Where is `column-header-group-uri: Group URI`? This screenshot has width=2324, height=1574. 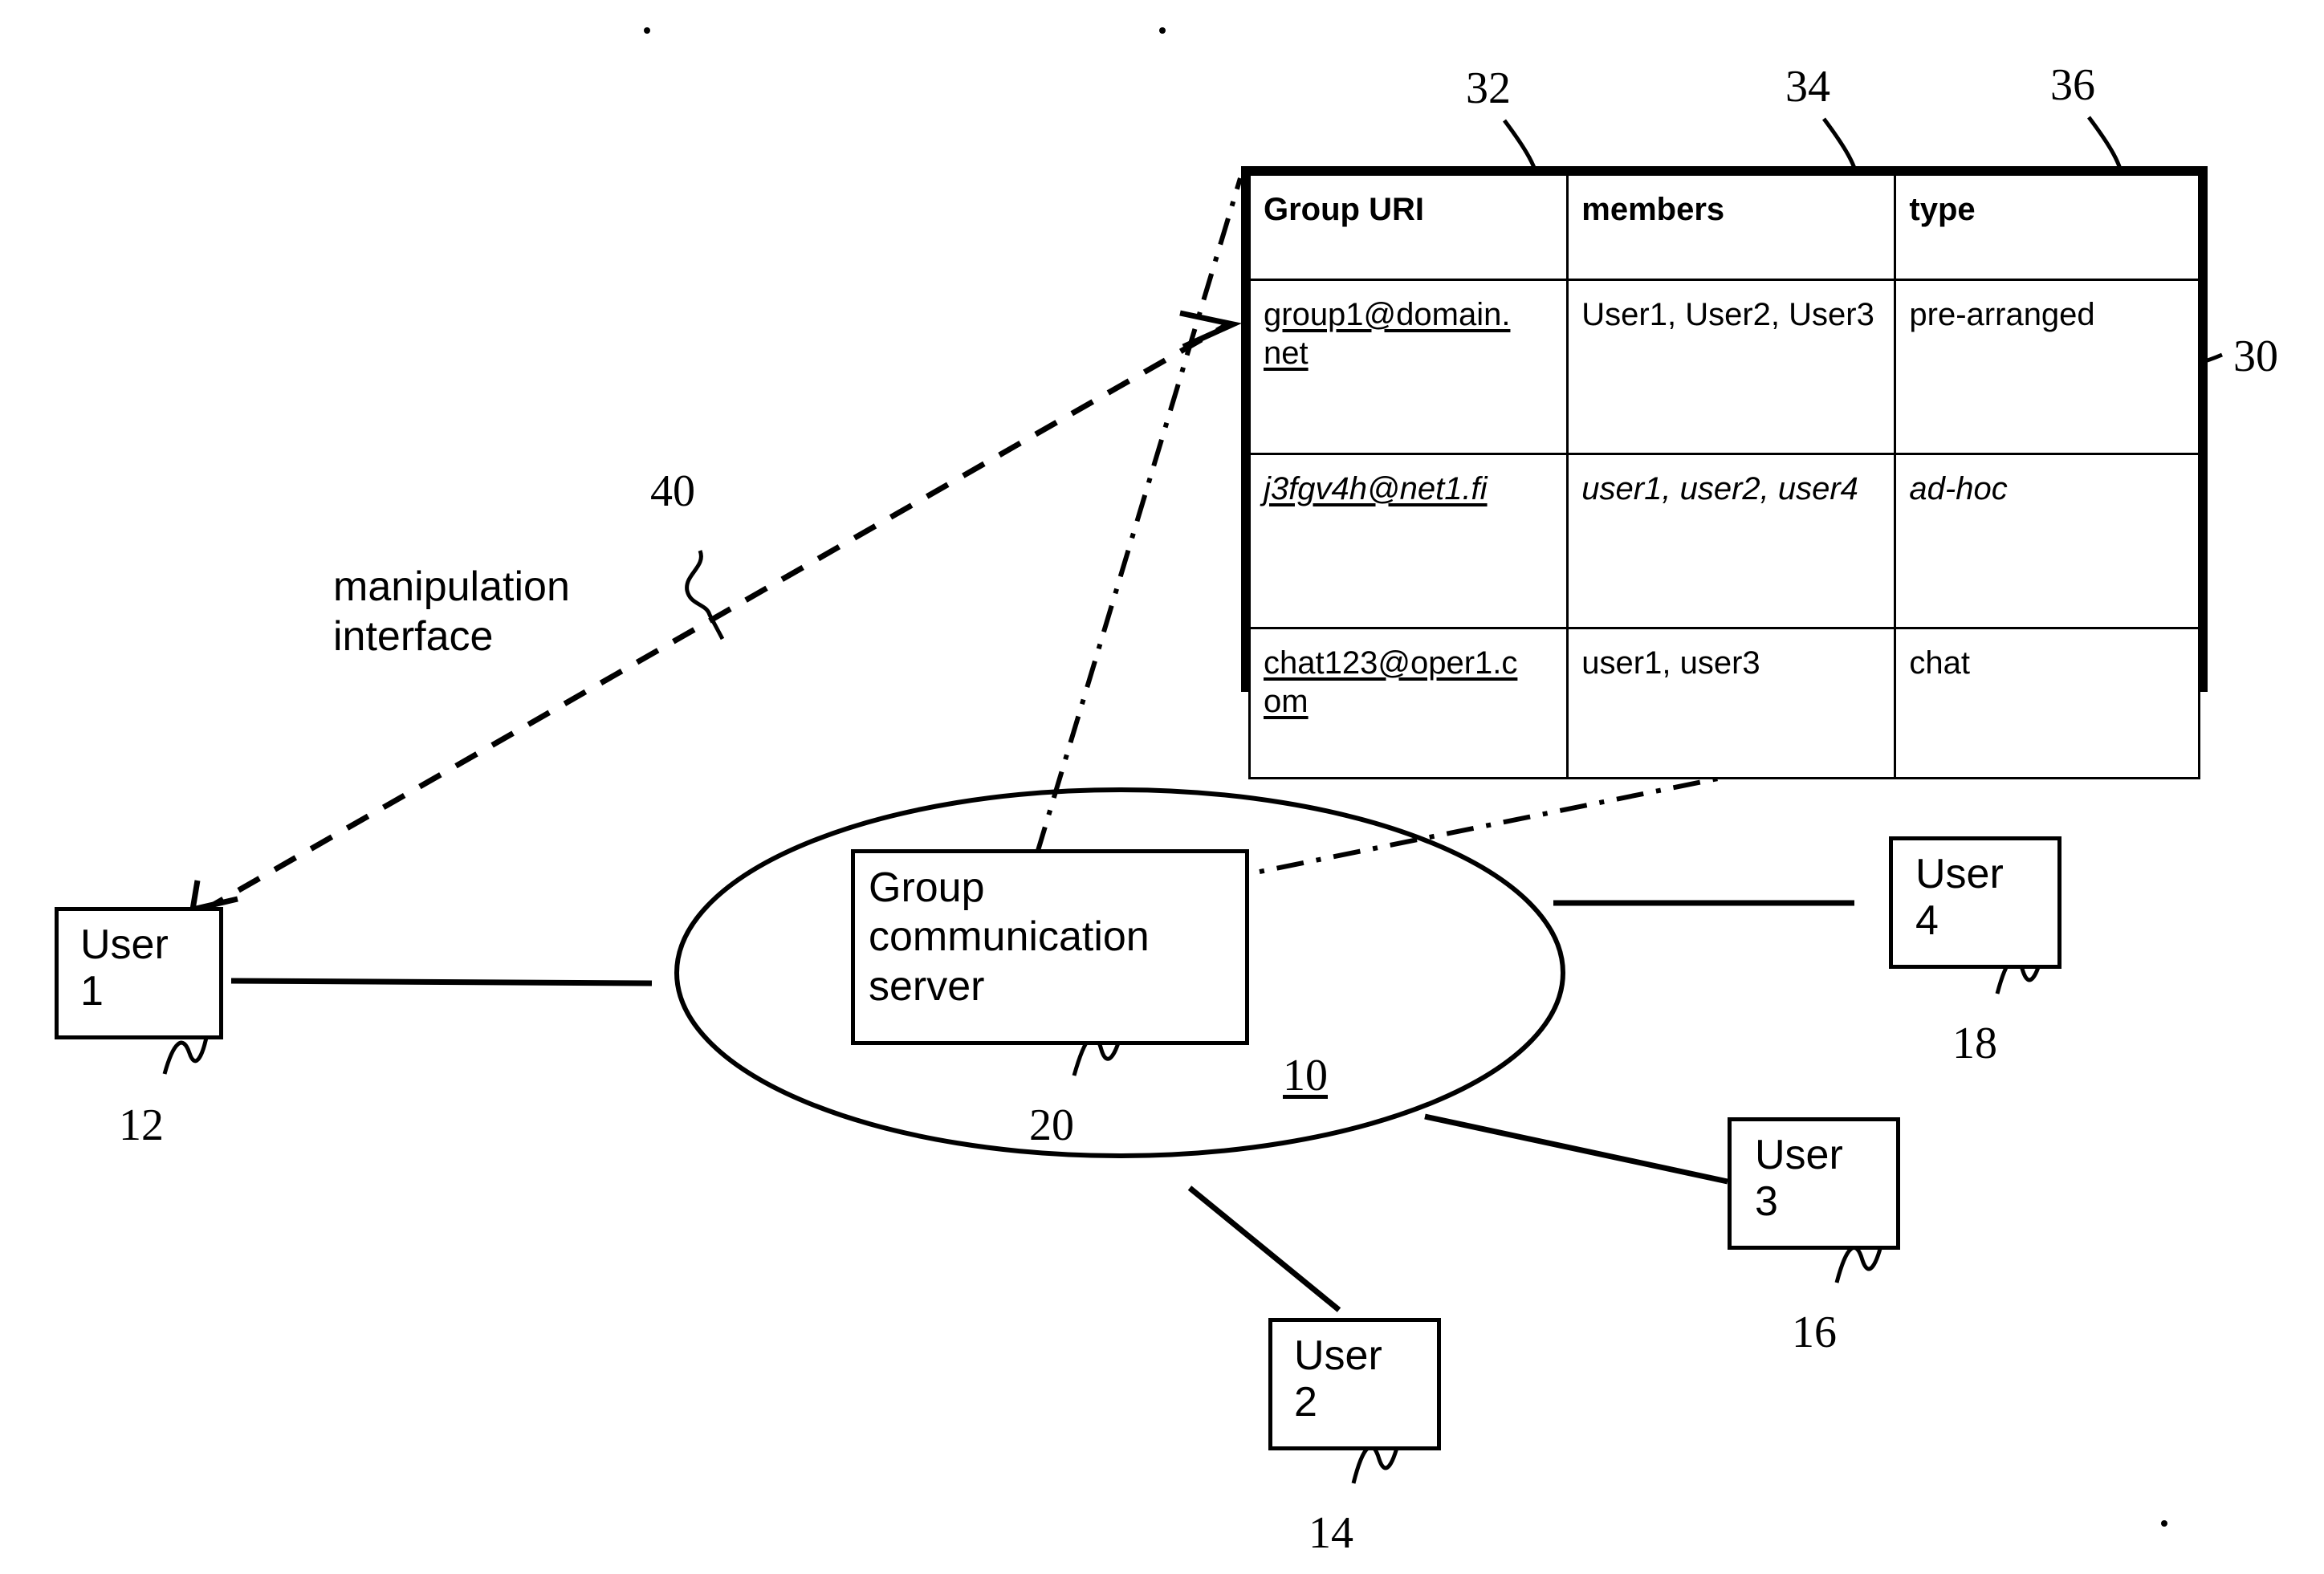
column-header-group-uri: Group URI is located at coordinates (1408, 227).